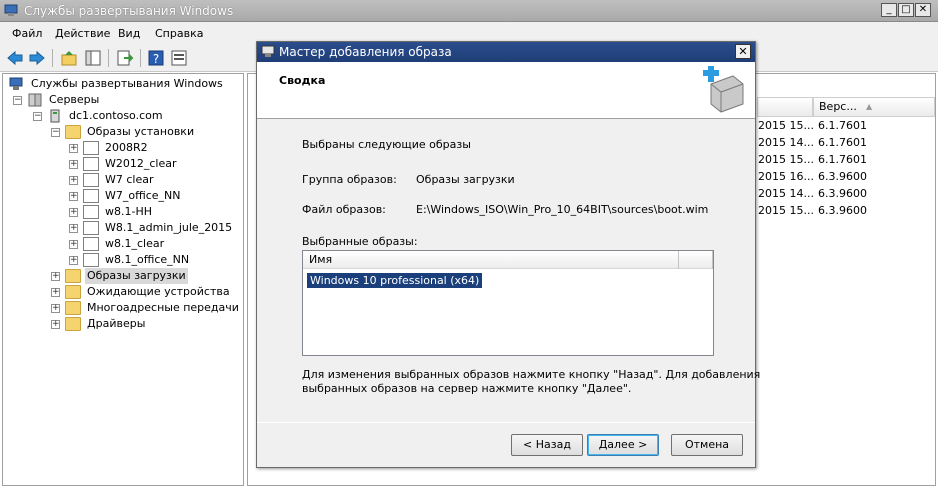  I want to click on menu-help: Справка, so click(179, 33).